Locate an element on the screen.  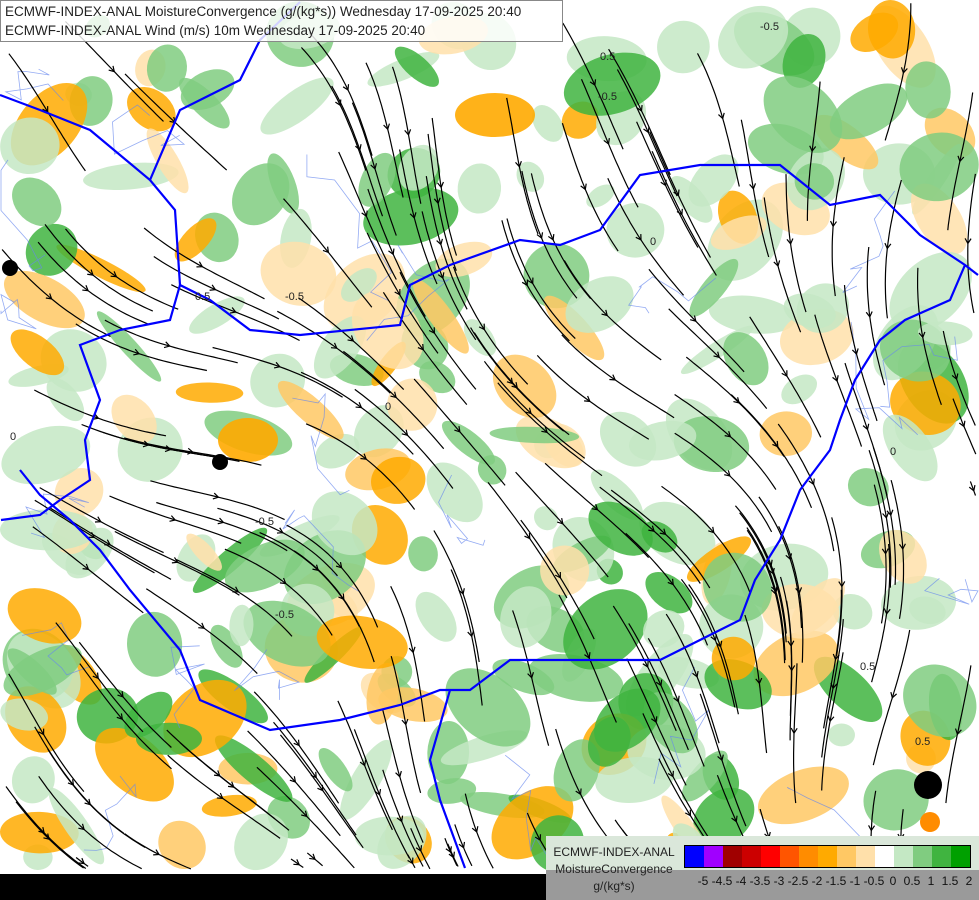
legend-tick-label: -1 is located at coordinates (855, 881).